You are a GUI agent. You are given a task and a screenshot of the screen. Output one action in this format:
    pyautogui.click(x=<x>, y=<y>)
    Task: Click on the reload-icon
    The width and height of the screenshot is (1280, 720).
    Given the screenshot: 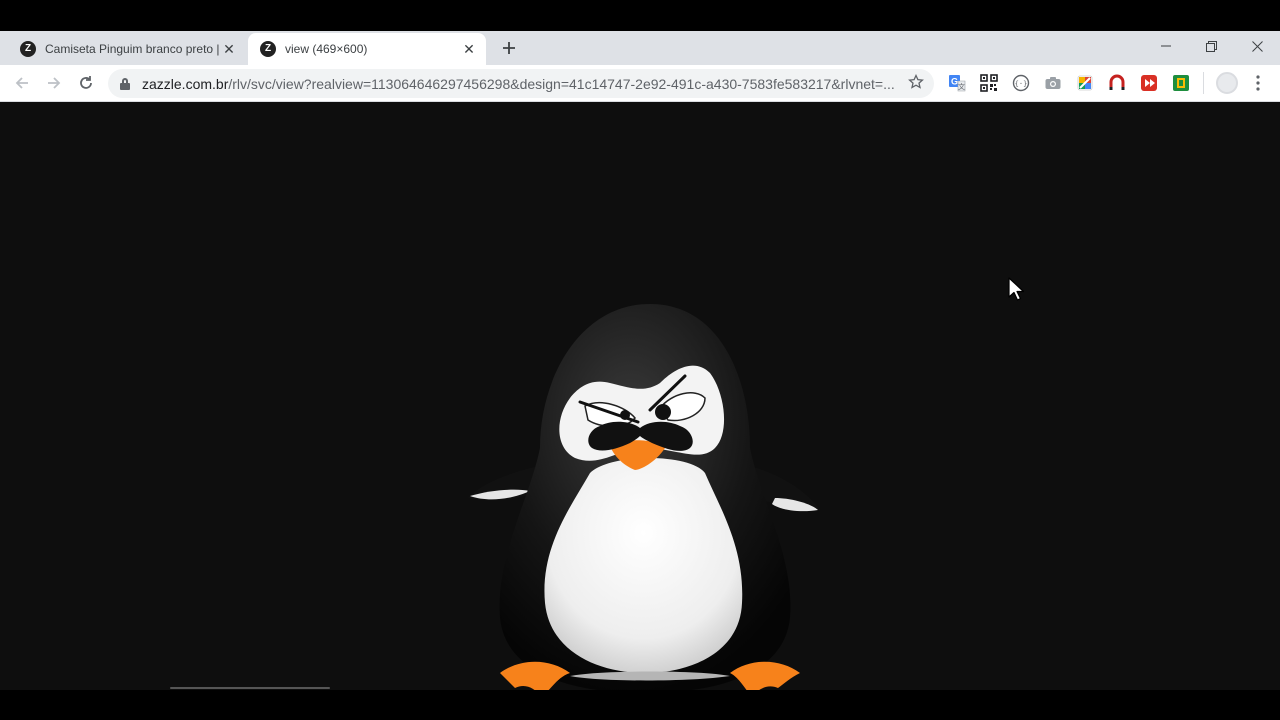 What is the action you would take?
    pyautogui.click(x=86, y=82)
    